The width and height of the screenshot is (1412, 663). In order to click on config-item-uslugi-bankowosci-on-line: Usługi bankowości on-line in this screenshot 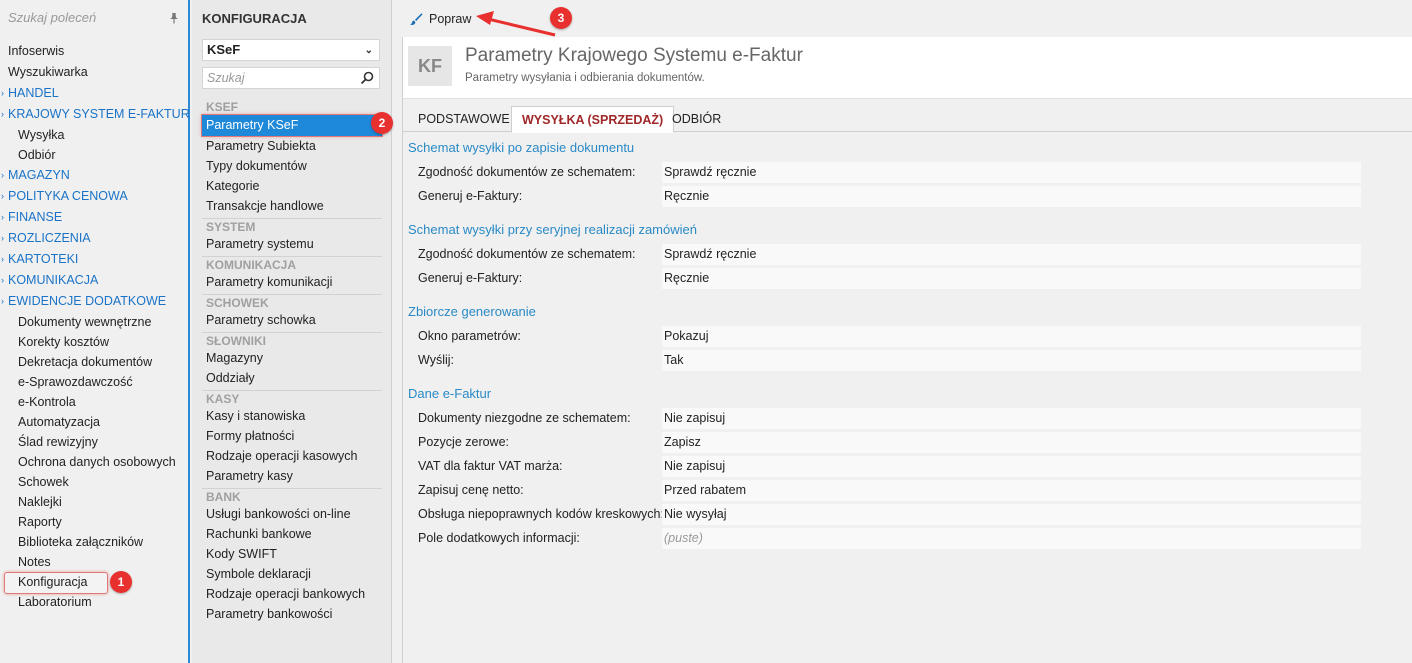, I will do `click(292, 514)`.